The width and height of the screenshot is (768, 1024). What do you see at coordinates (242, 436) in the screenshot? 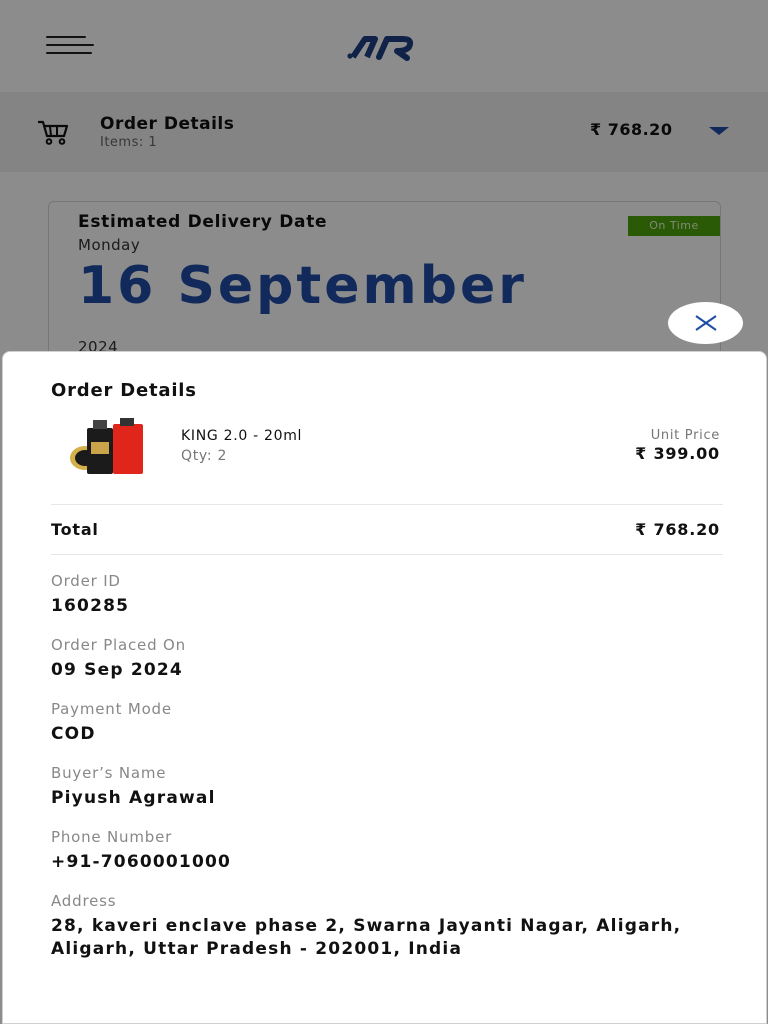
I see `product-name: KING 2.0 - 20ml` at bounding box center [242, 436].